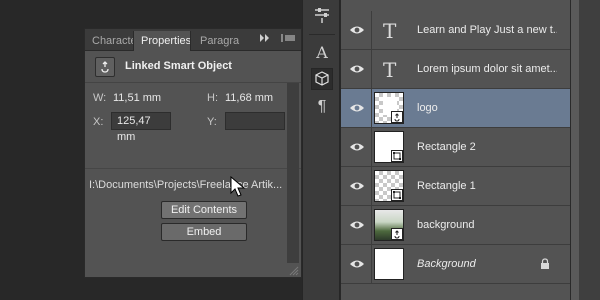 The width and height of the screenshot is (600, 300). What do you see at coordinates (487, 108) in the screenshot?
I see `layer-name: logo` at bounding box center [487, 108].